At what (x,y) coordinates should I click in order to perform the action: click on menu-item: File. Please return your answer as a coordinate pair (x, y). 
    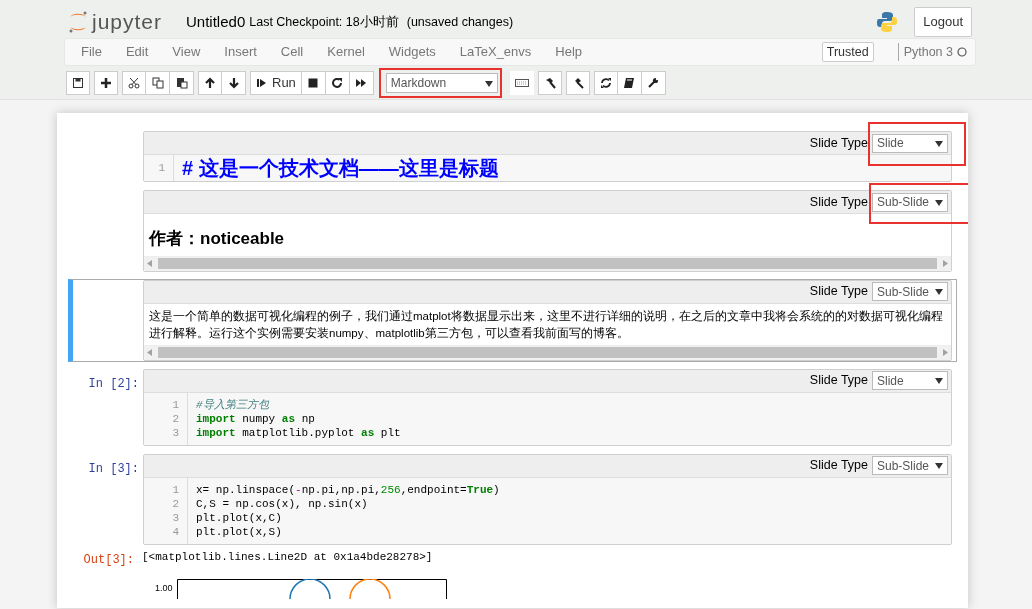
    Looking at the image, I should click on (91, 52).